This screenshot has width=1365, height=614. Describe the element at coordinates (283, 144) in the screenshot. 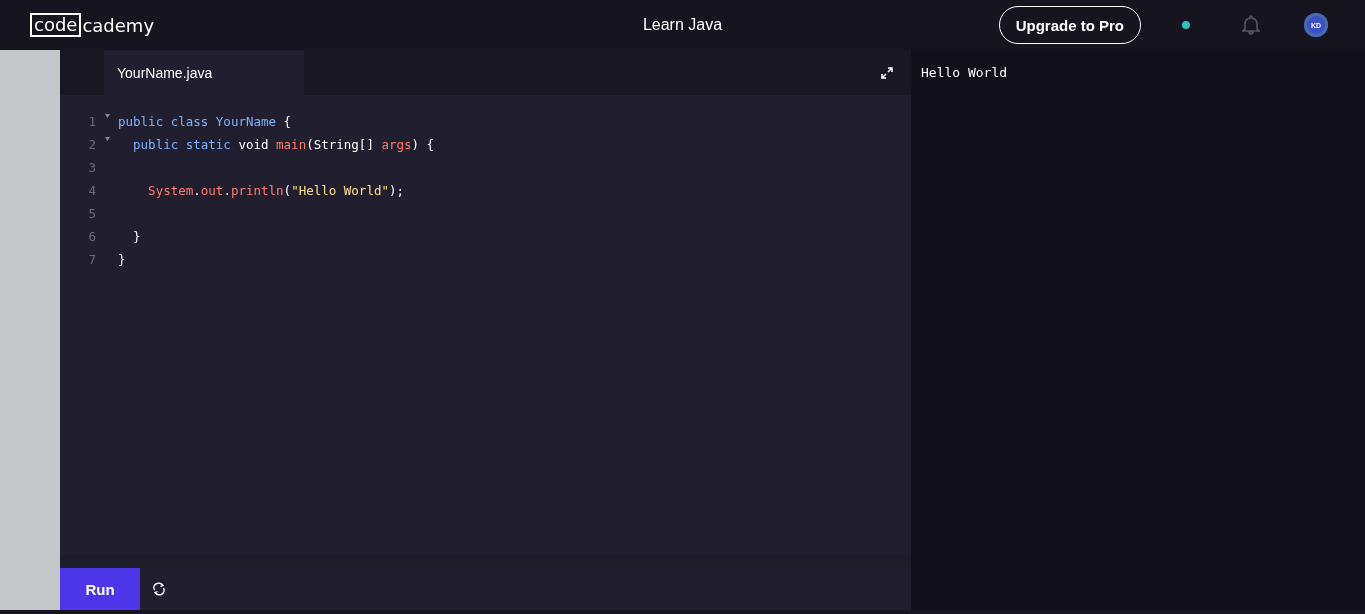

I see `code-line: public static void main(String[] args) {` at that location.